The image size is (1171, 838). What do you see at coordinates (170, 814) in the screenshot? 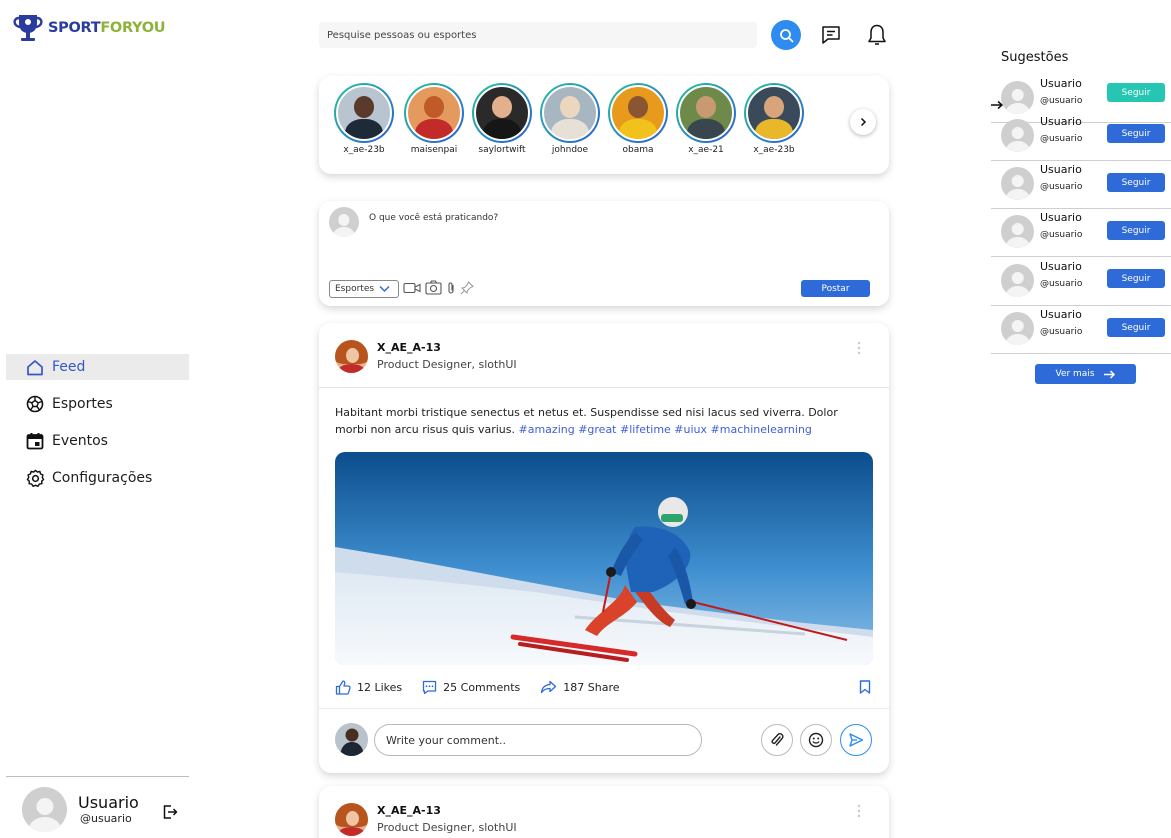
I see `logout-icon` at bounding box center [170, 814].